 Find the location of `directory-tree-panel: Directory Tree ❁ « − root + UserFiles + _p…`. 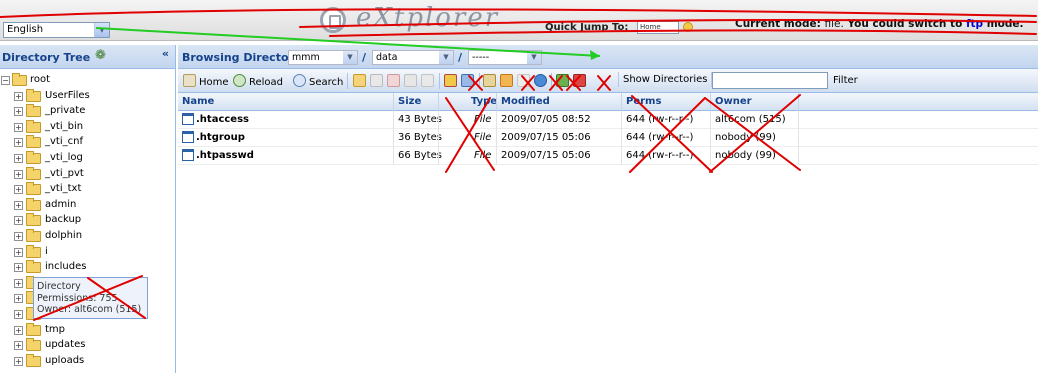

directory-tree-panel: Directory Tree ❁ « − root + UserFiles + _p… is located at coordinates (88, 209).